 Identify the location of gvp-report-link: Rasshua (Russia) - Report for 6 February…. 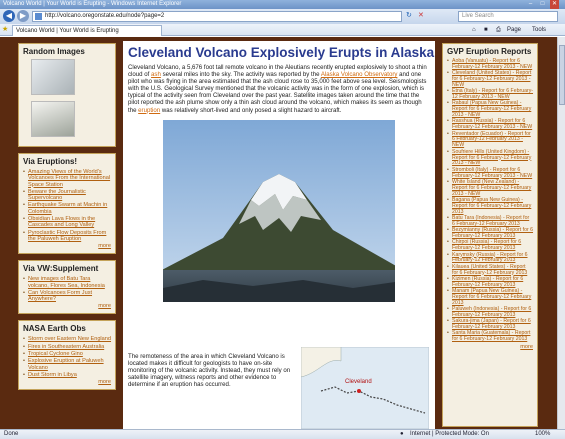
(490, 125).